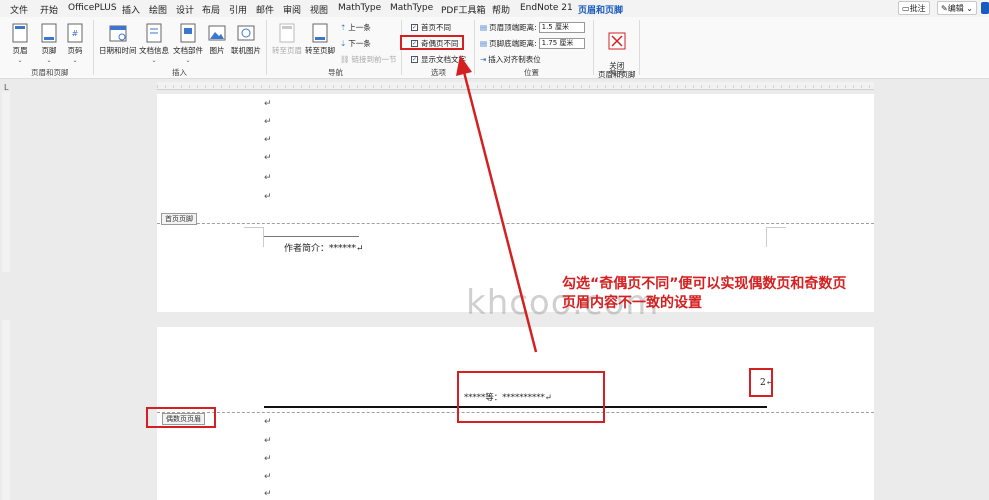 The height and width of the screenshot is (500, 989). What do you see at coordinates (497, 204) in the screenshot?
I see `annotation-arrow` at bounding box center [497, 204].